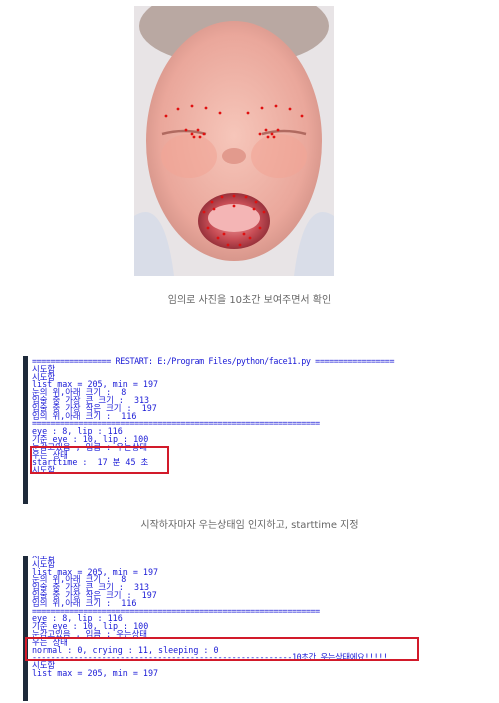 This screenshot has width=499, height=703. I want to click on console-caption: 시작하자마자 우는상태임 인지하고, starttime 지정, so click(249, 525).